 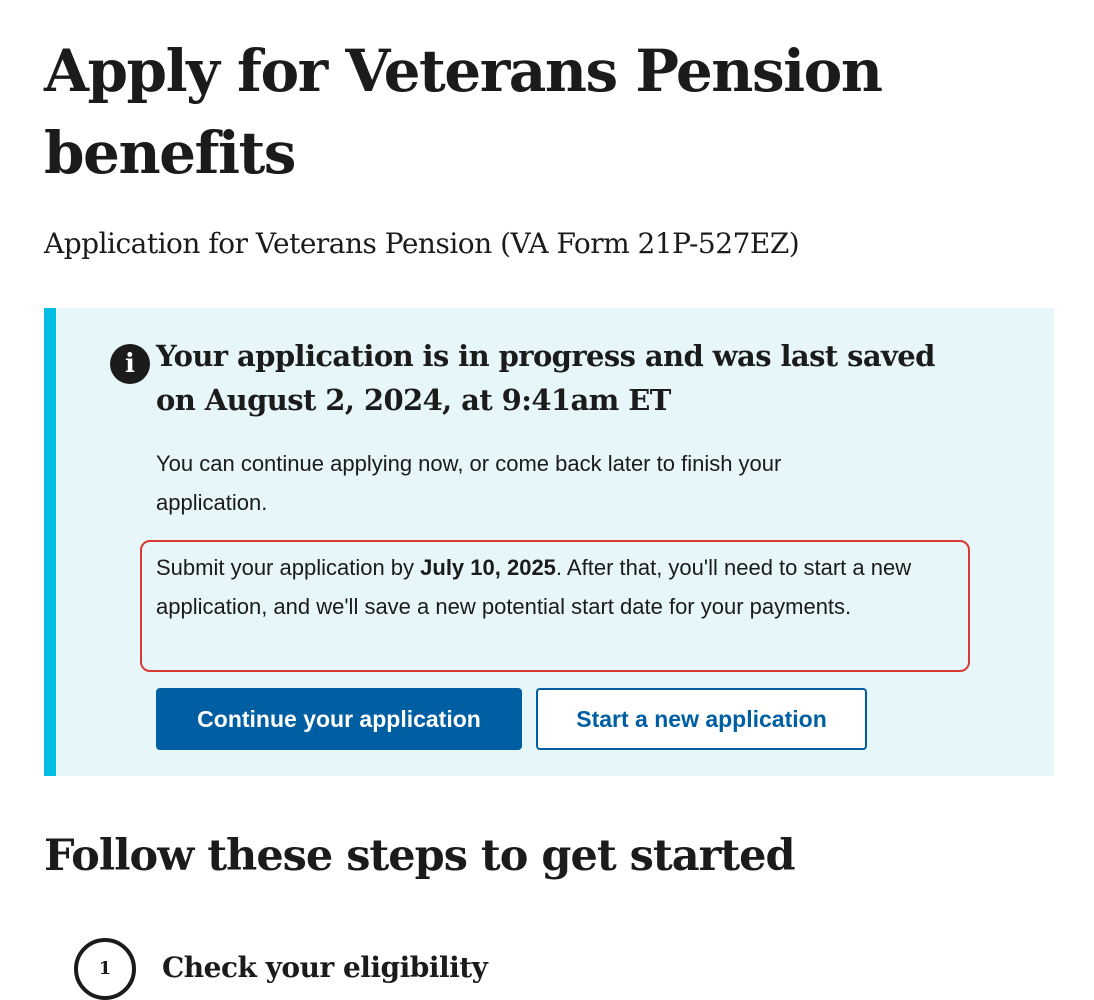 I want to click on deadline-date: July 10, 2025, so click(x=488, y=567).